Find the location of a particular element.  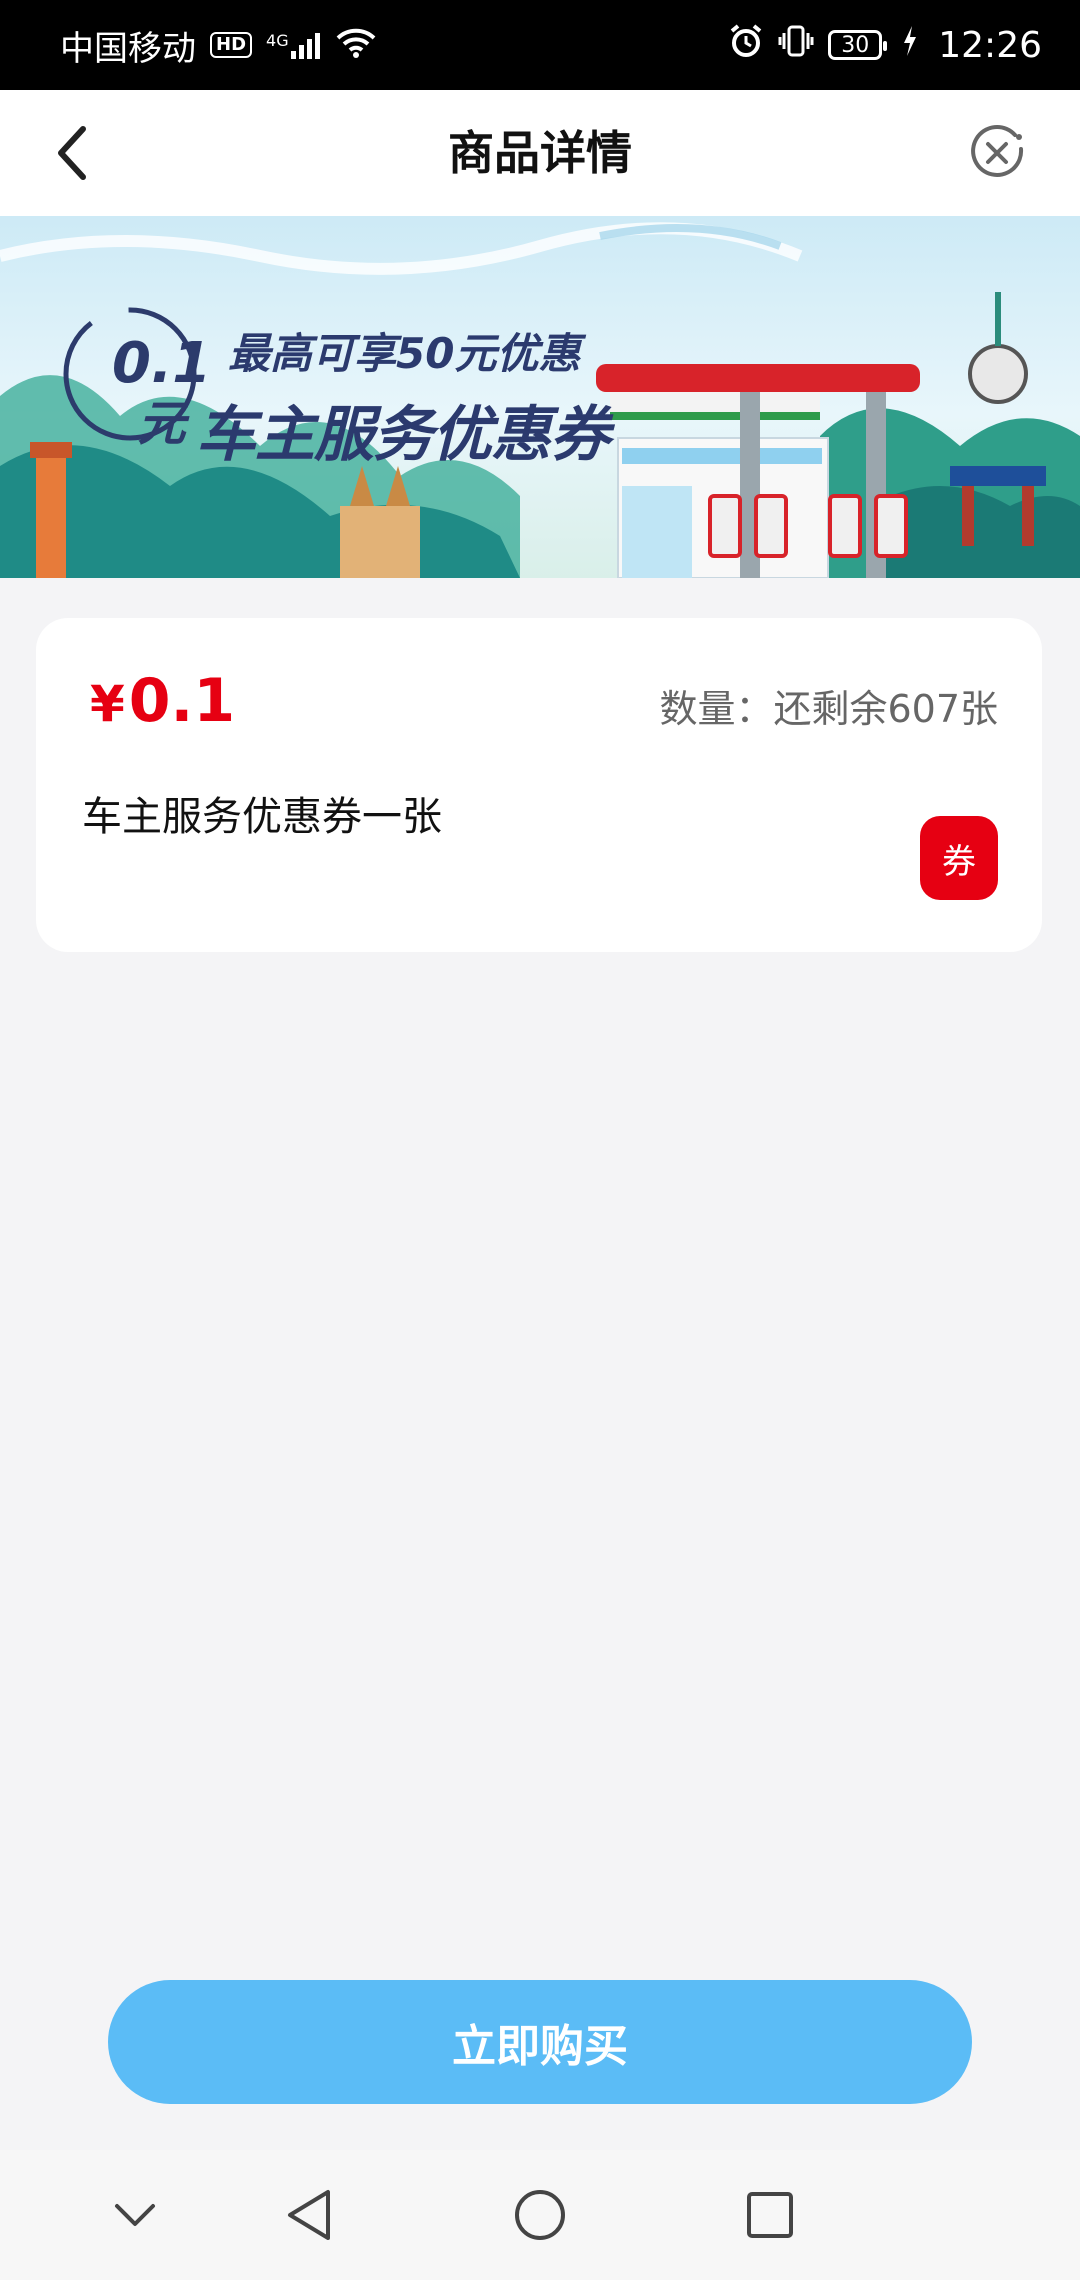

vibrate-icon is located at coordinates (796, 45).